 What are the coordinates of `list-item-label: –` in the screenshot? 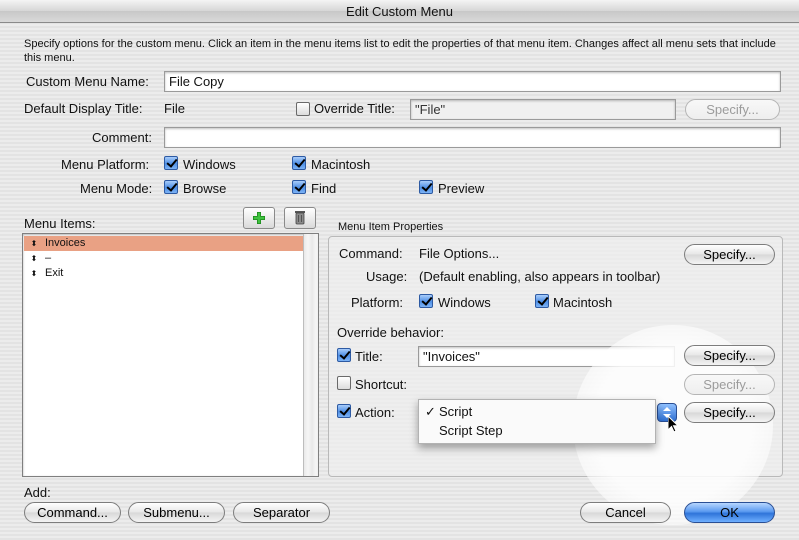 It's located at (48, 258).